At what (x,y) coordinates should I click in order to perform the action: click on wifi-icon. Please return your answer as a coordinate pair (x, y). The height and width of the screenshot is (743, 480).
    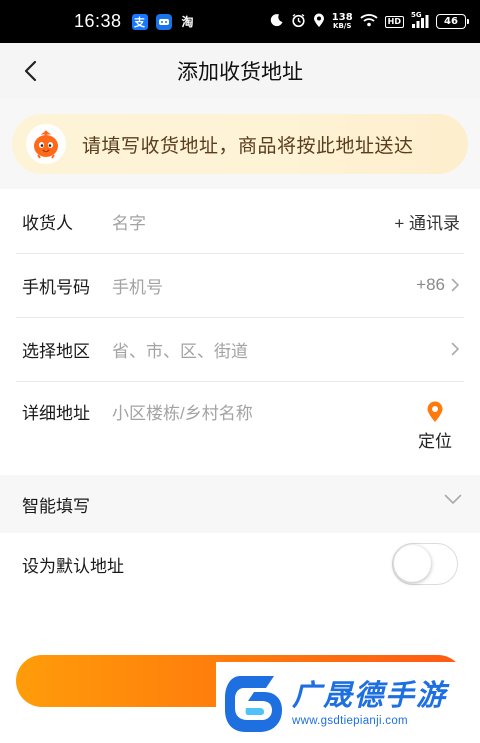
    Looking at the image, I should click on (369, 21).